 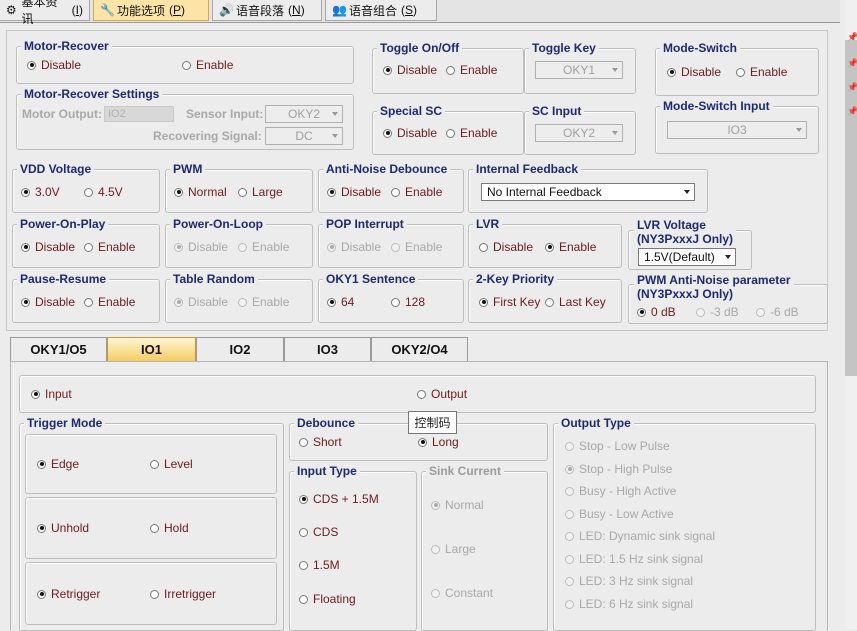 What do you see at coordinates (304, 114) in the screenshot?
I see `sensor-input-dropdown: OKY2` at bounding box center [304, 114].